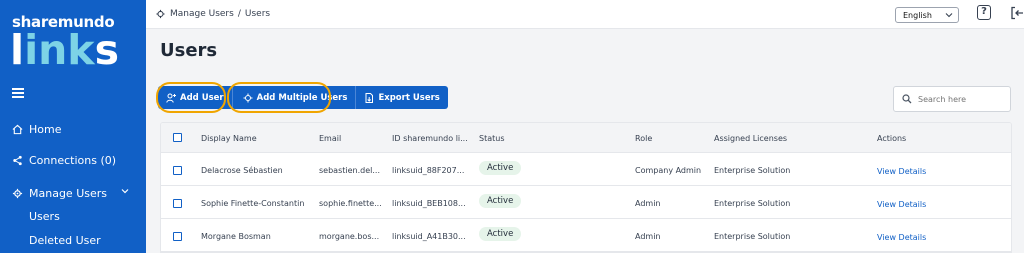 The width and height of the screenshot is (1024, 253). Describe the element at coordinates (242, 170) in the screenshot. I see `cell-display-name: Delacrose Sébastien` at that location.